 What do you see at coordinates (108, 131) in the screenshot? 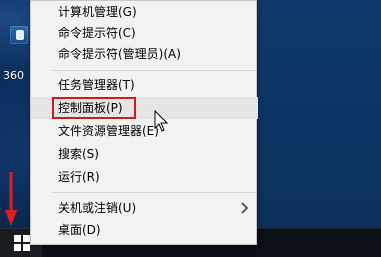
I see `menu-item-label: 文件资源管理器(E)` at bounding box center [108, 131].